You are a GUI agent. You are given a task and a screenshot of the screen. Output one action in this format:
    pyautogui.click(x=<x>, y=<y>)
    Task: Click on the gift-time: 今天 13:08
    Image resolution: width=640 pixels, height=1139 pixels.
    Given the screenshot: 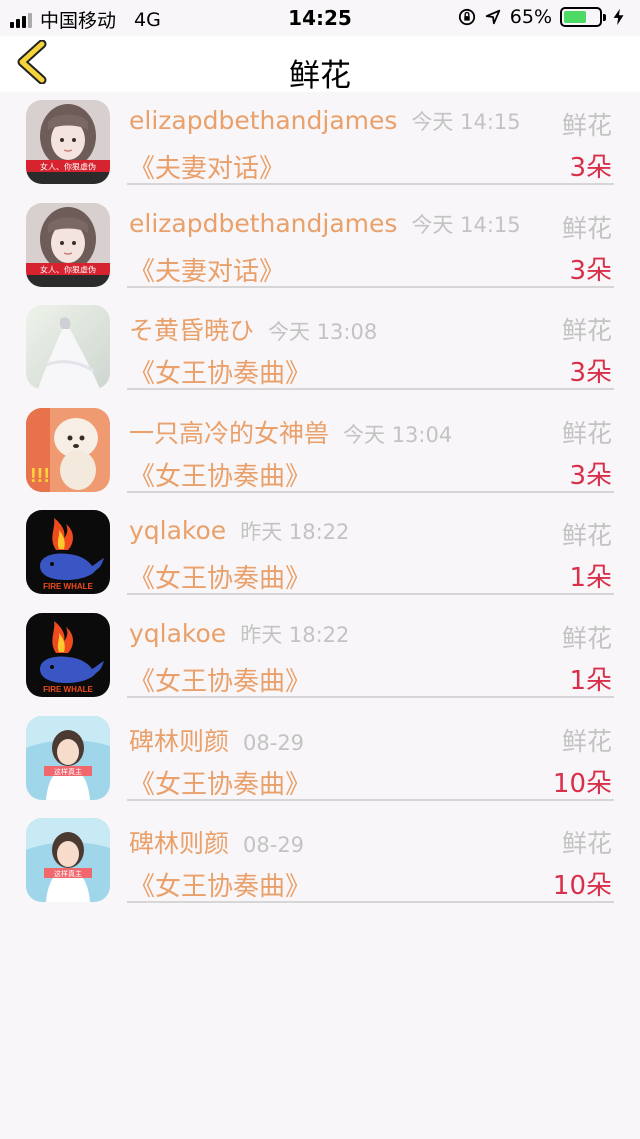 What is the action you would take?
    pyautogui.click(x=323, y=332)
    